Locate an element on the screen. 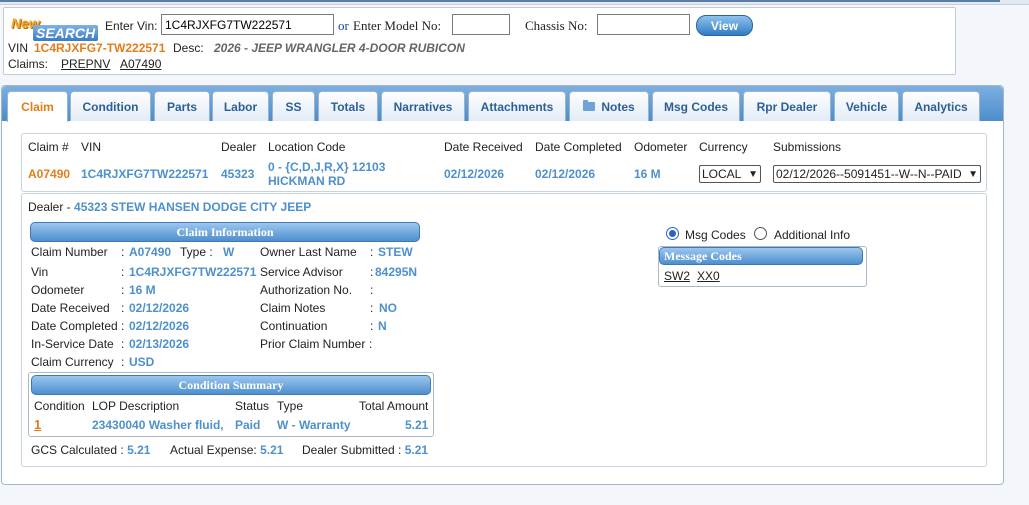 This screenshot has height=505, width=1029. dealer-value: 45323 is located at coordinates (238, 174).